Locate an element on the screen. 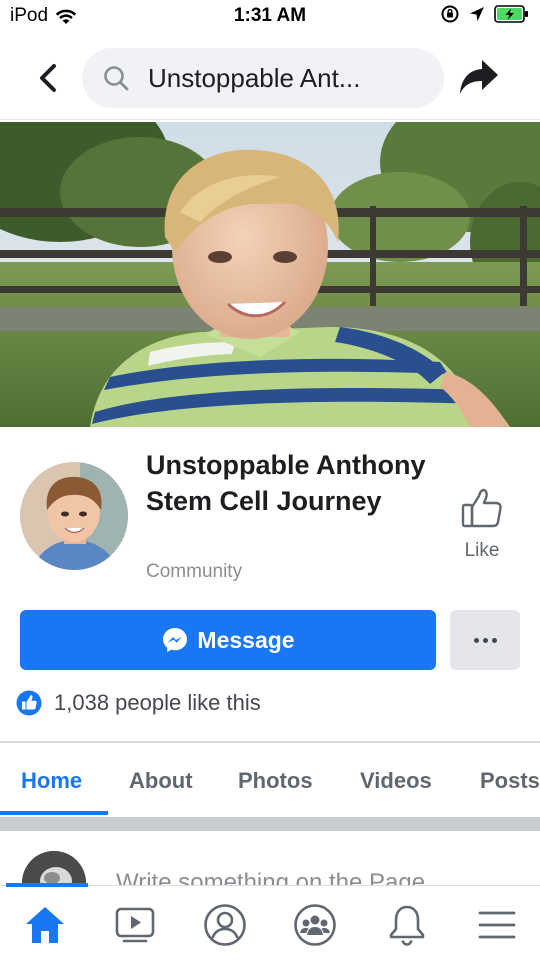  chevron-left-icon is located at coordinates (48, 78).